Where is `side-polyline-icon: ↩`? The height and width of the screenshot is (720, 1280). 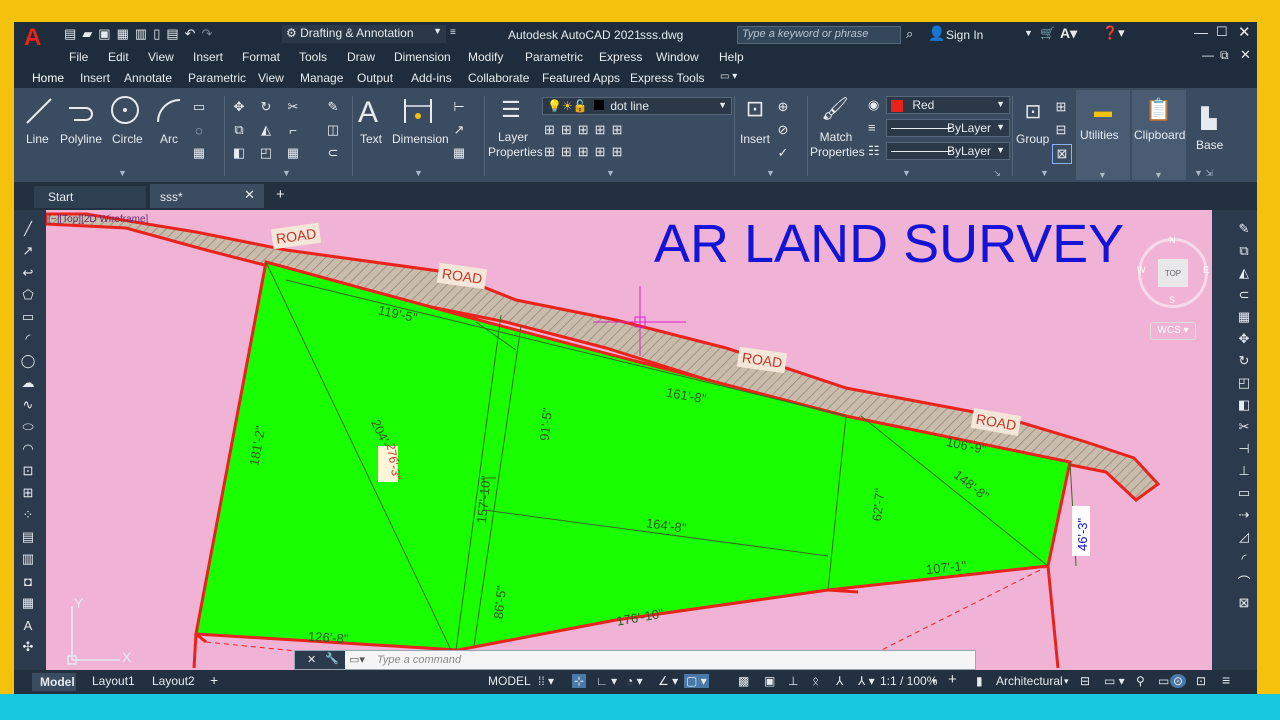 side-polyline-icon: ↩ is located at coordinates (28, 273).